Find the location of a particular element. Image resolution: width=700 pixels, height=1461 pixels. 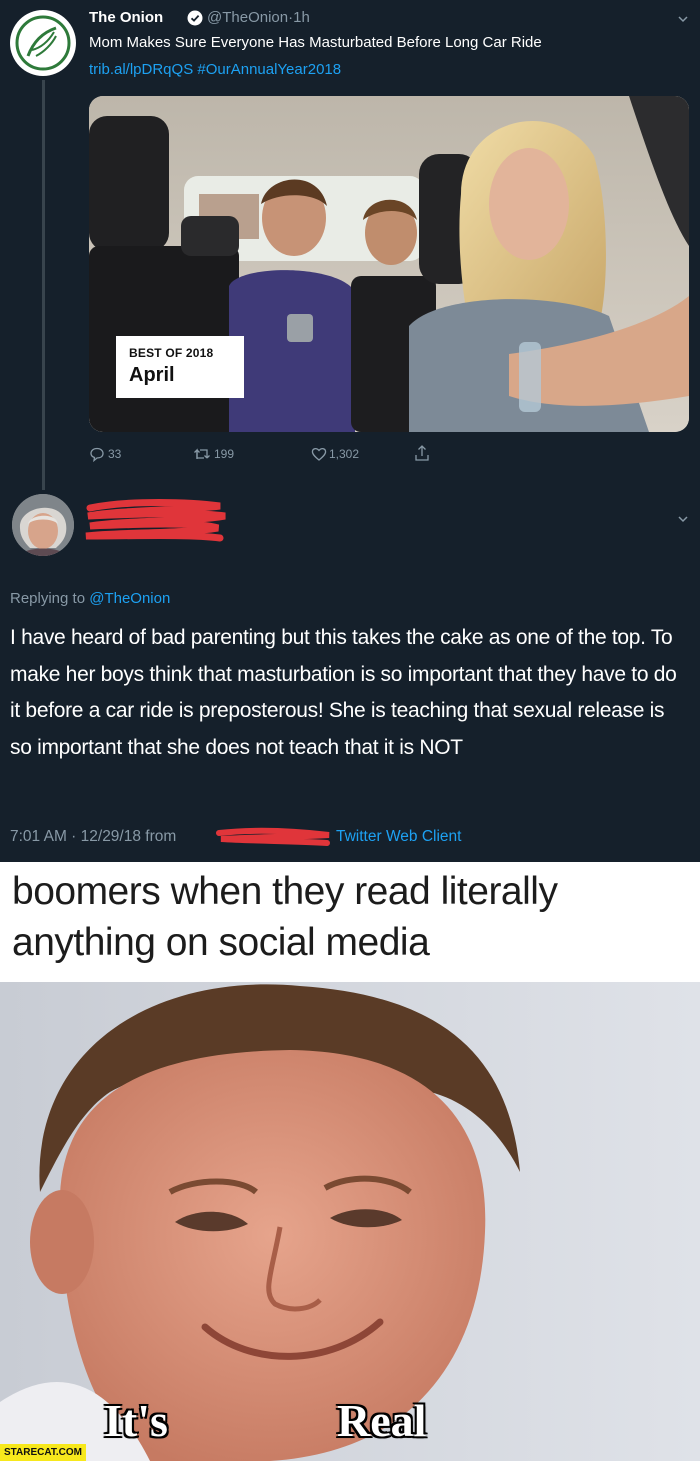

watermark: STARECAT.COM is located at coordinates (43, 1452).